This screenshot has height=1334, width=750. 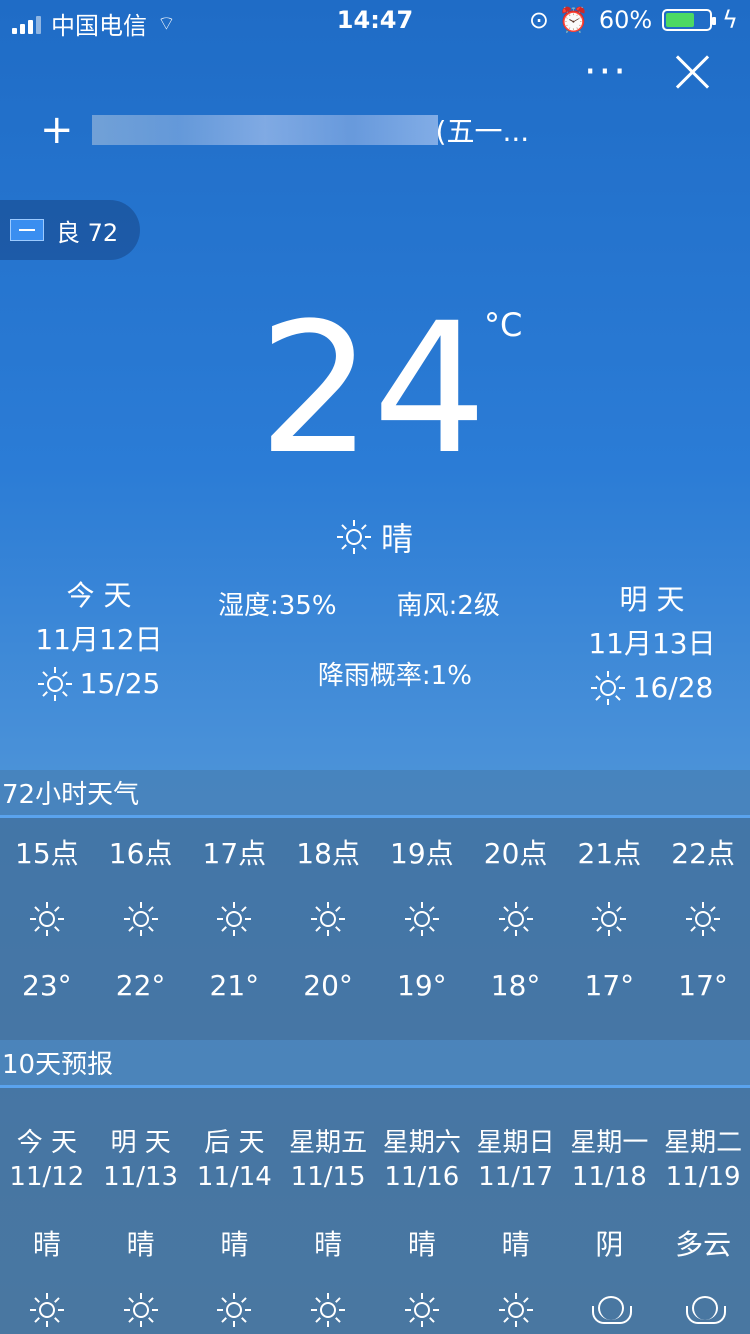 What do you see at coordinates (328, 1143) in the screenshot?
I see `forecast-day-label: 星期五` at bounding box center [328, 1143].